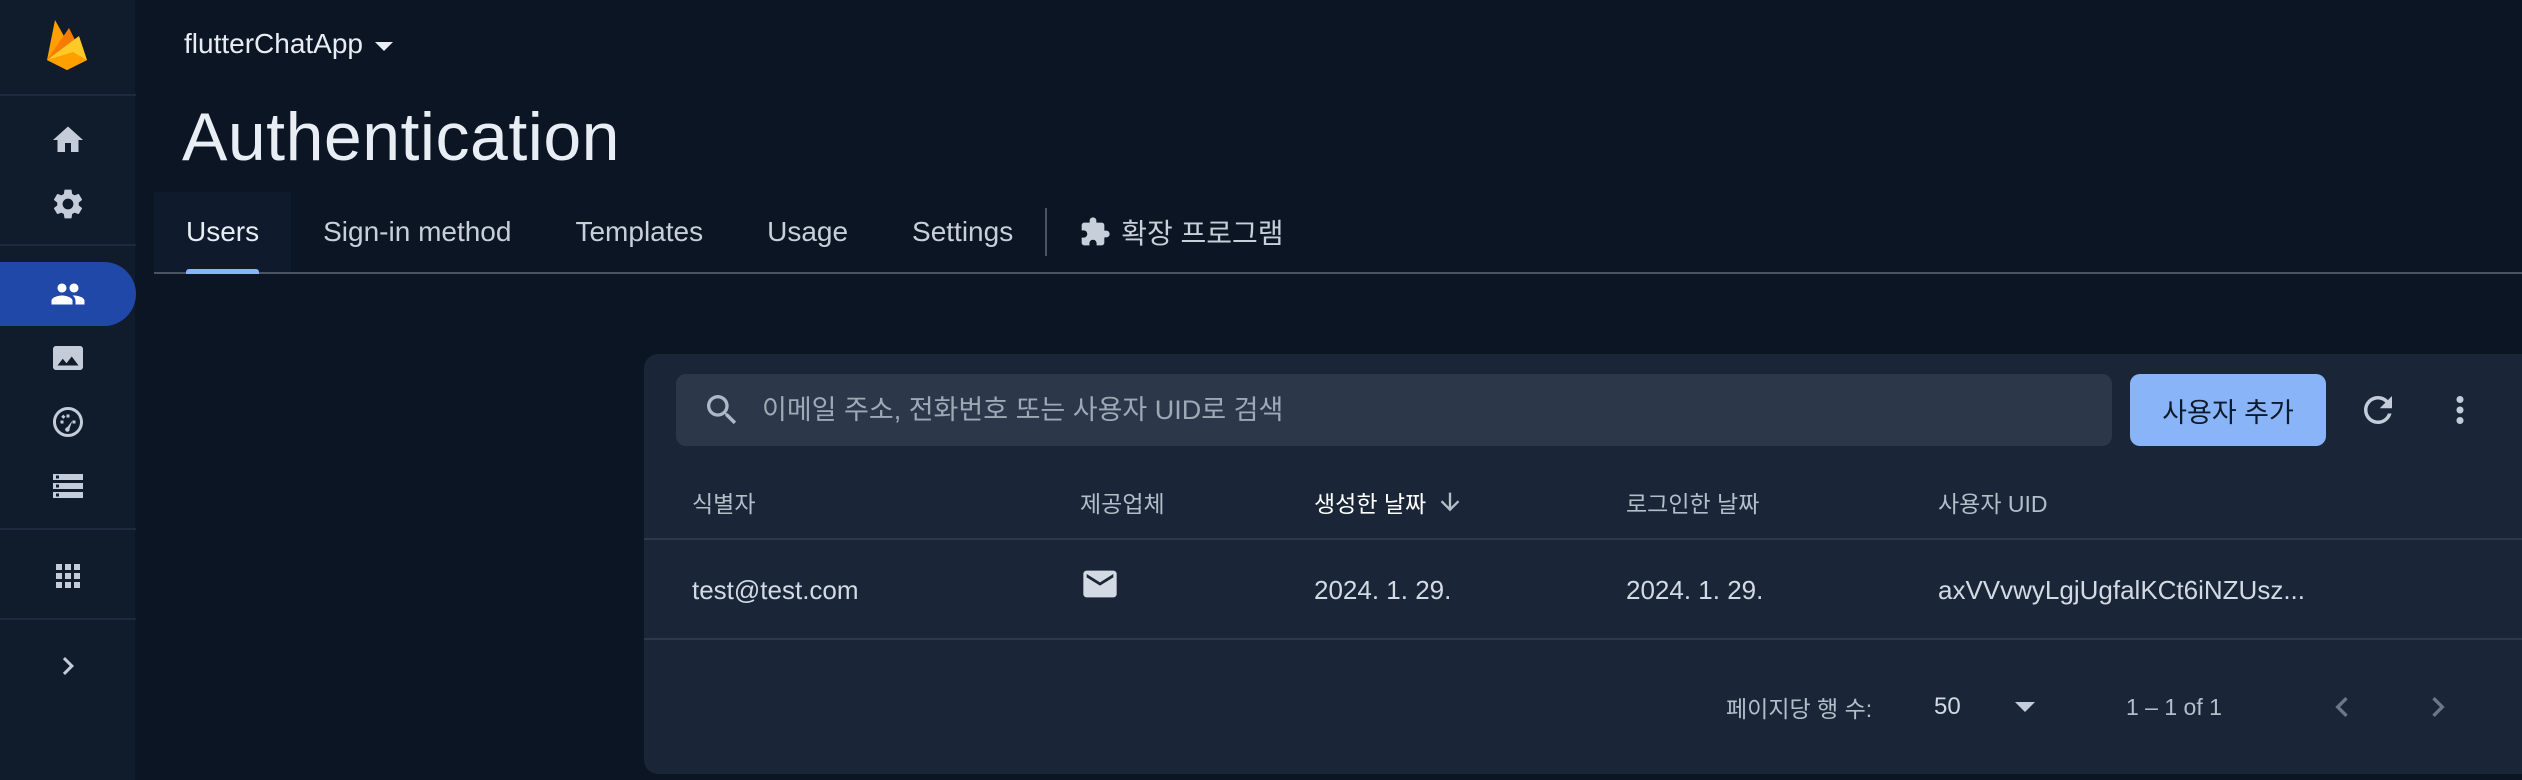 This screenshot has height=780, width=2522. I want to click on page-range: 1 – 1 of 1, so click(2174, 706).